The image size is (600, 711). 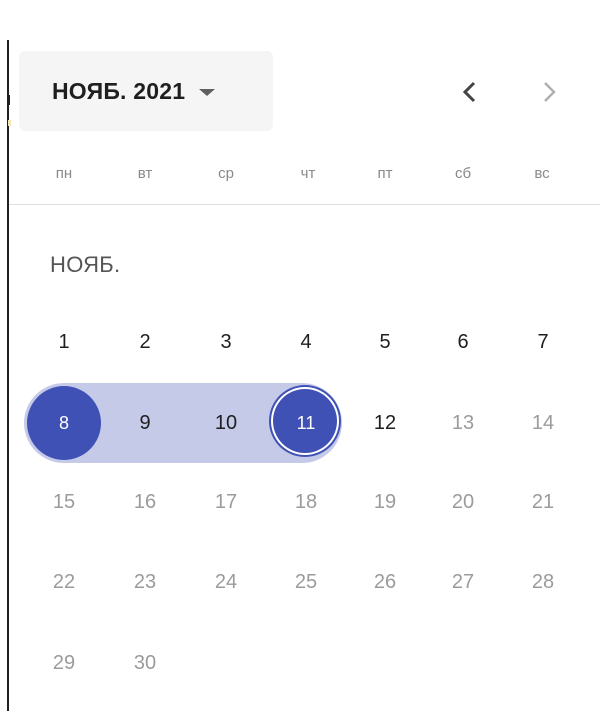 What do you see at coordinates (145, 502) in the screenshot?
I see `day-cell-16: 16` at bounding box center [145, 502].